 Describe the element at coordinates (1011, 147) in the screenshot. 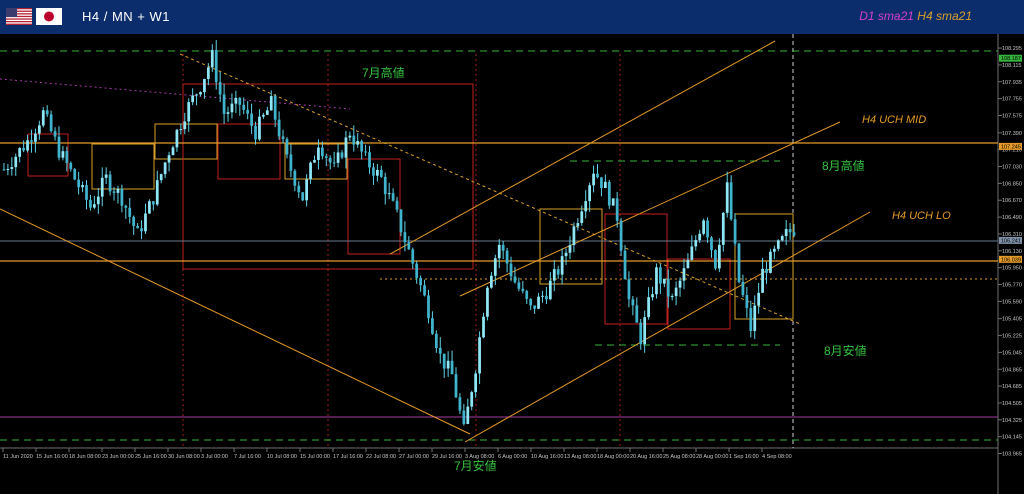

I see `price-tag-label: 107.245` at that location.